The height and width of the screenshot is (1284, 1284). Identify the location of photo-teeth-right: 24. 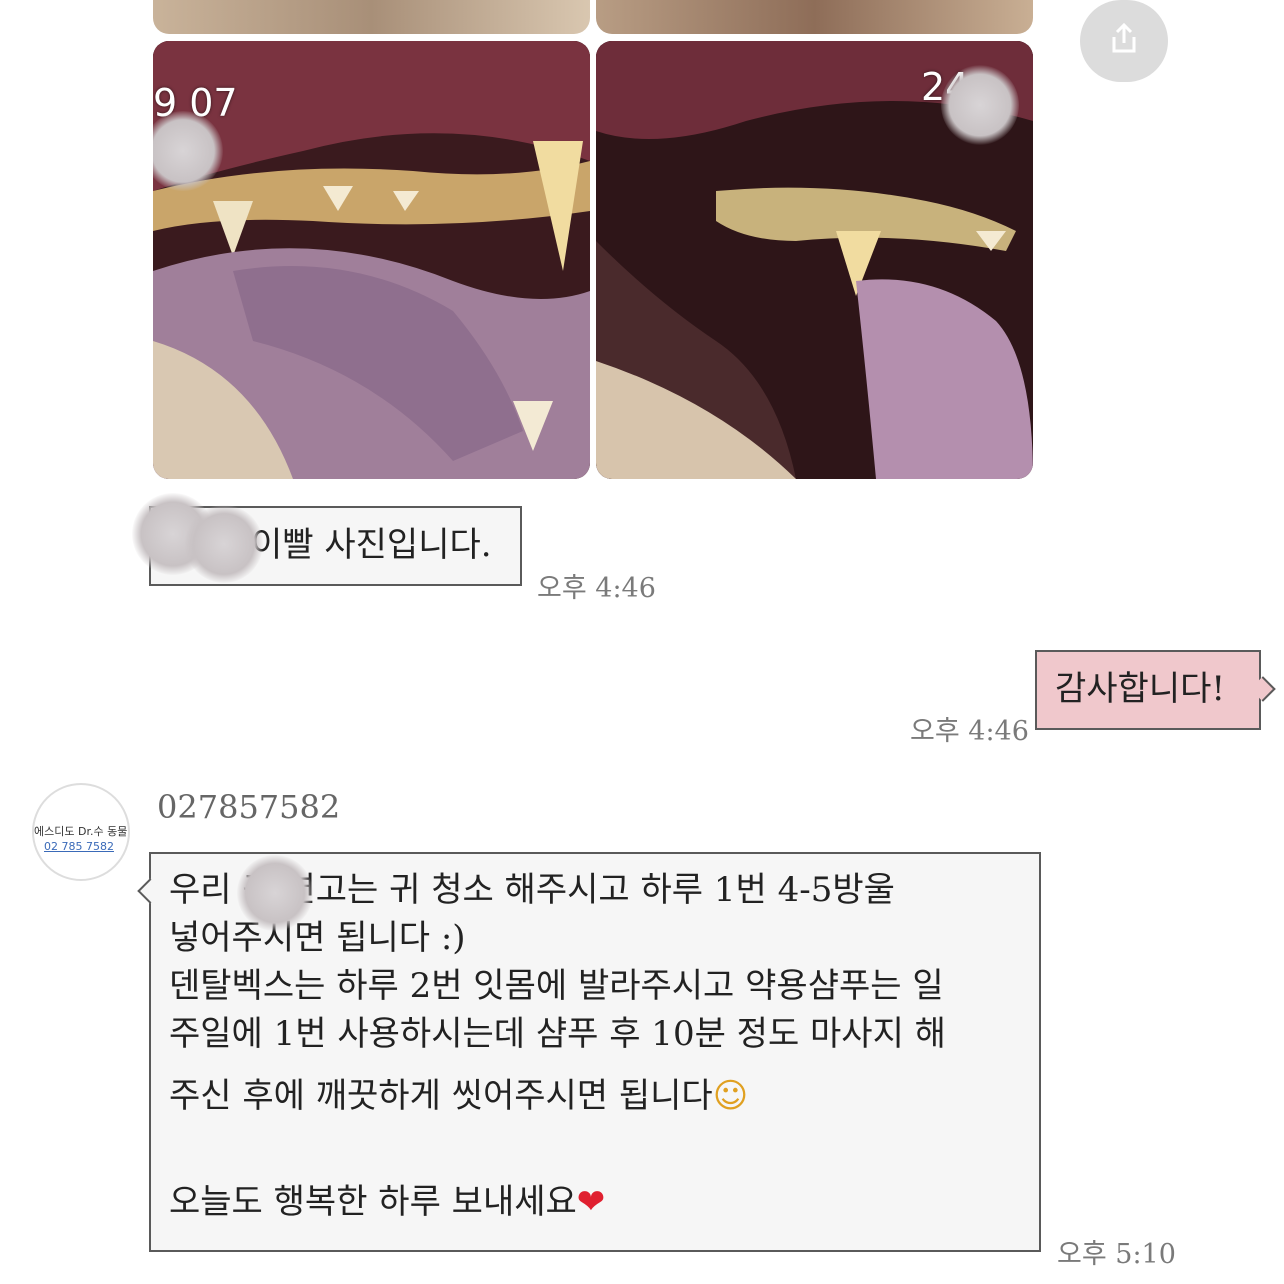
(814, 260).